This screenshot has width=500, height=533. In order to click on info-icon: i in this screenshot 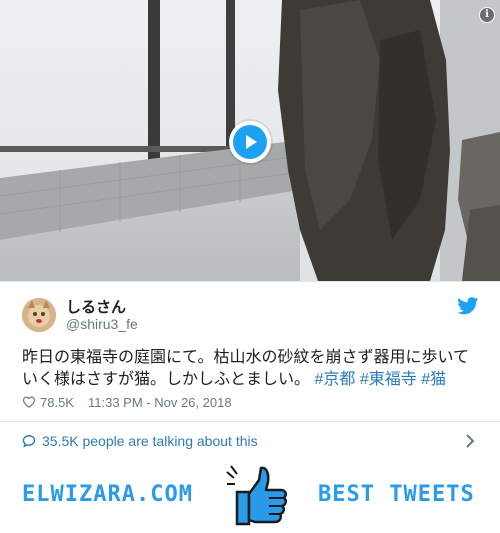, I will do `click(487, 15)`.